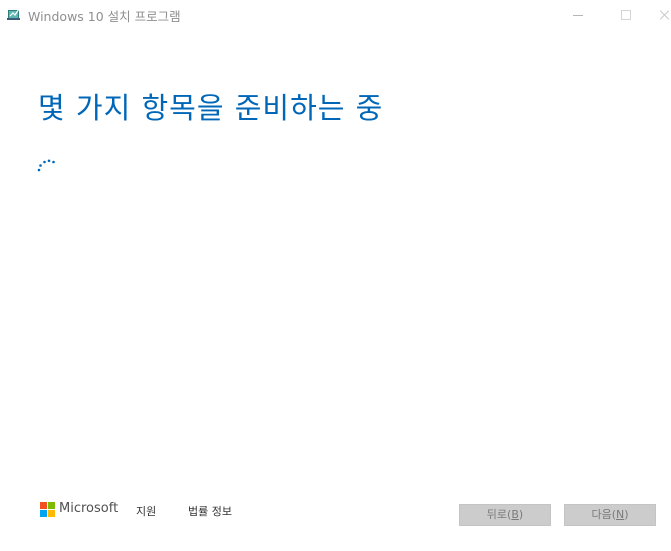 The height and width of the screenshot is (551, 671). Describe the element at coordinates (335, 15) in the screenshot. I see `title-bar: Windows 10 설치 프로그램` at that location.